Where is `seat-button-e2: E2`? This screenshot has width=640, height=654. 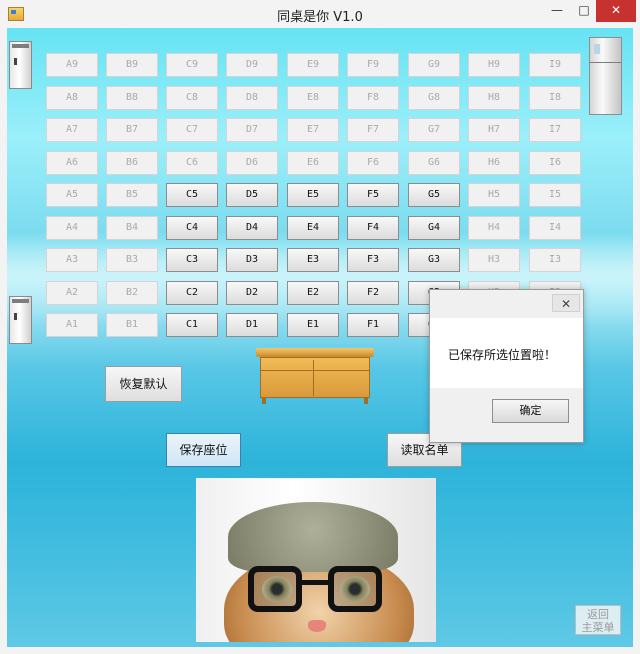 seat-button-e2: E2 is located at coordinates (313, 293).